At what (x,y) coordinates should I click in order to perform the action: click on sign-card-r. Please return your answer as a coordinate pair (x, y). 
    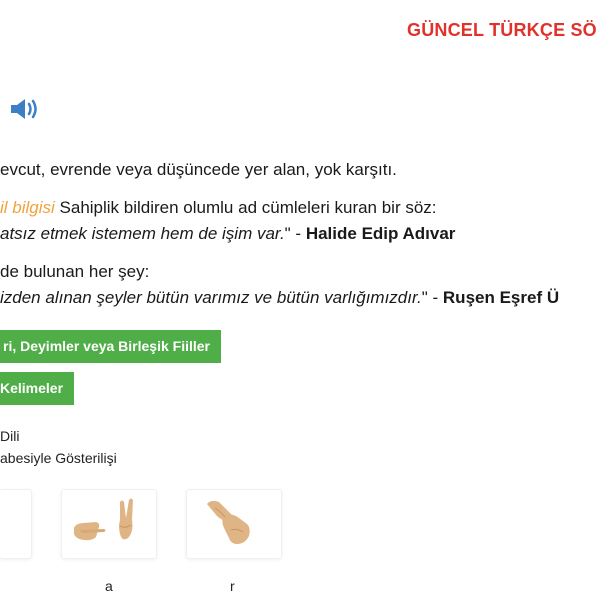
    Looking at the image, I should click on (234, 524).